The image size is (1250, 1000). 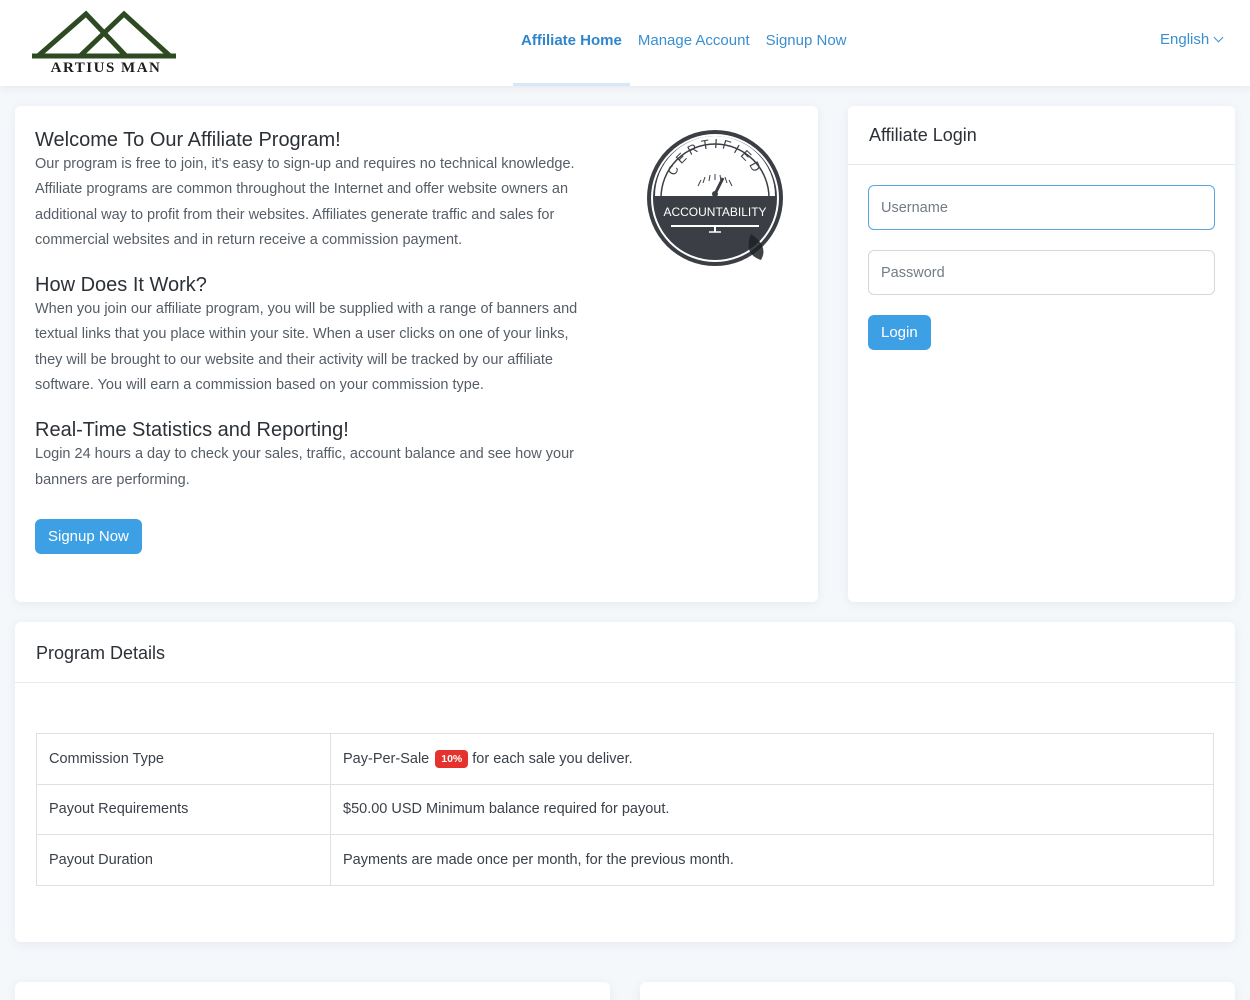 What do you see at coordinates (1218, 37) in the screenshot?
I see `chevron-down-icon` at bounding box center [1218, 37].